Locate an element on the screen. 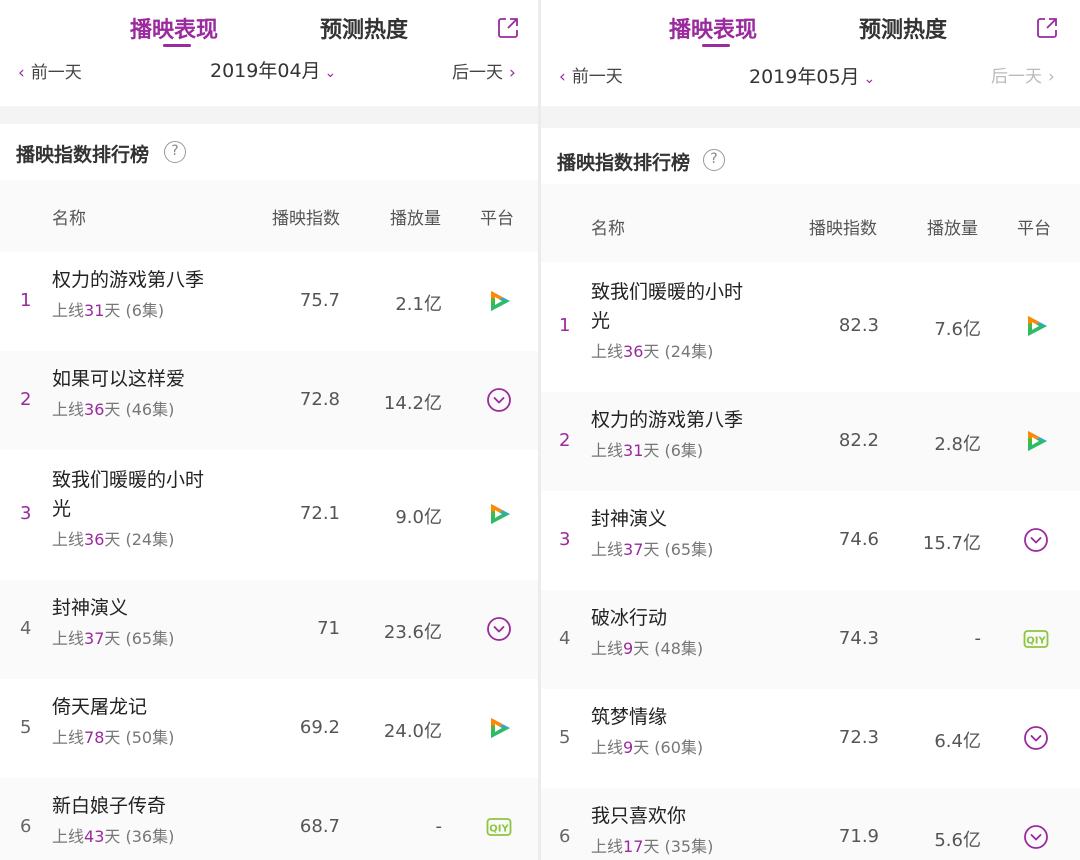 The height and width of the screenshot is (860, 1080). show-title: 倚天屠龙记 is located at coordinates (99, 707).